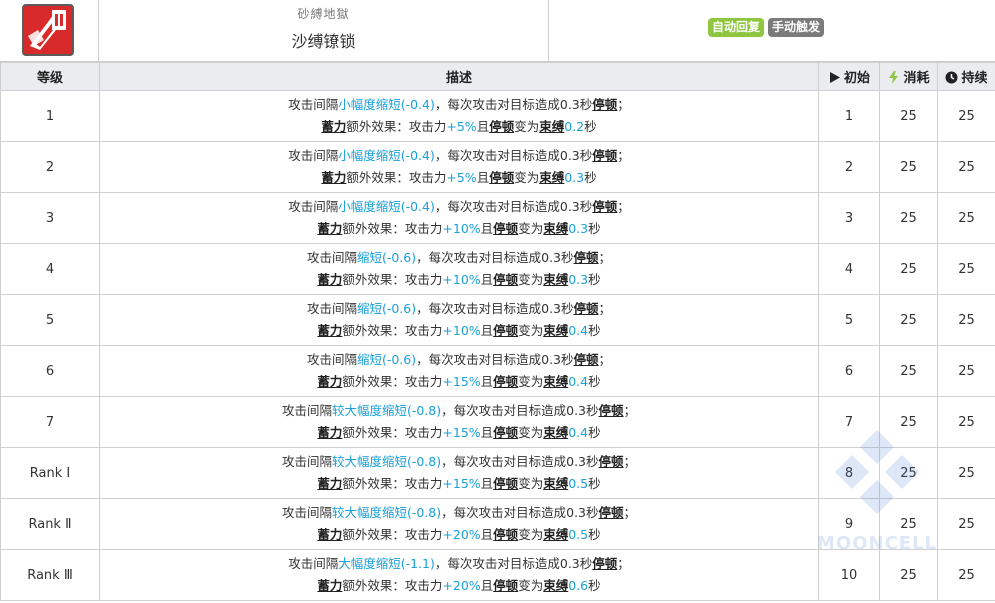 This screenshot has height=603, width=995. What do you see at coordinates (531, 534) in the screenshot?
I see `desc-text: 变为` at bounding box center [531, 534].